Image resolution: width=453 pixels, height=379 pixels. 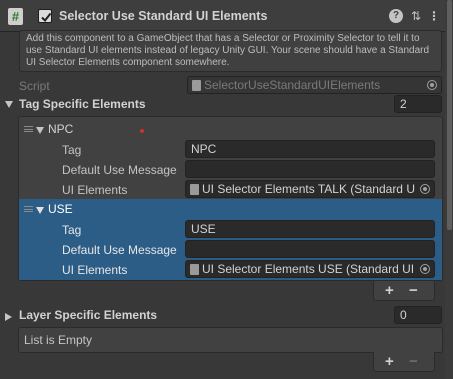 I want to click on presets-icon: ⇅, so click(x=416, y=16).